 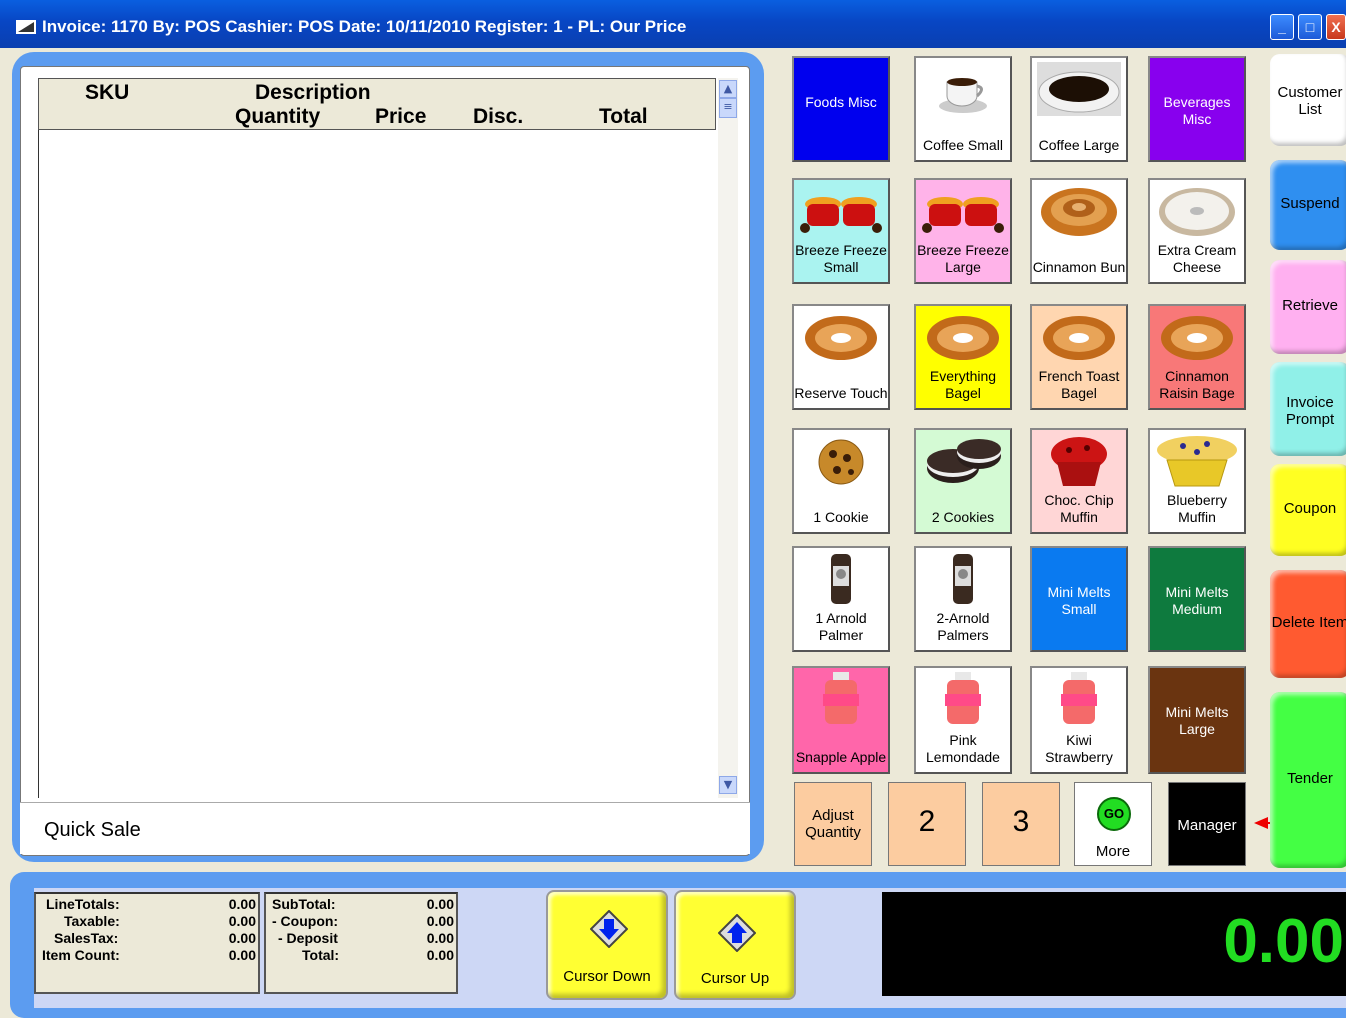 I want to click on product-label: Cinnamon Bun, so click(x=1079, y=267).